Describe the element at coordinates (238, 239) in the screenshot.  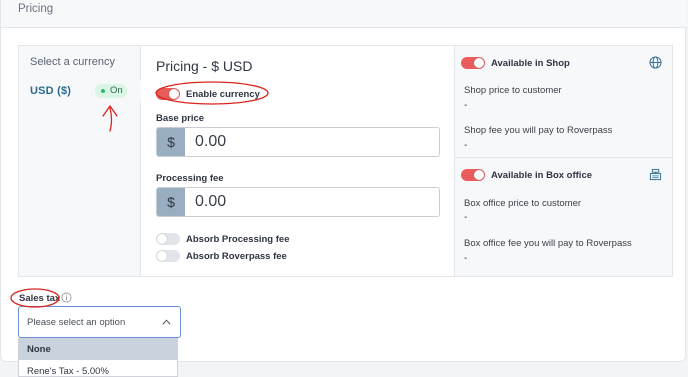
I see `absorb-processing-label: Absorb Processing fee` at that location.